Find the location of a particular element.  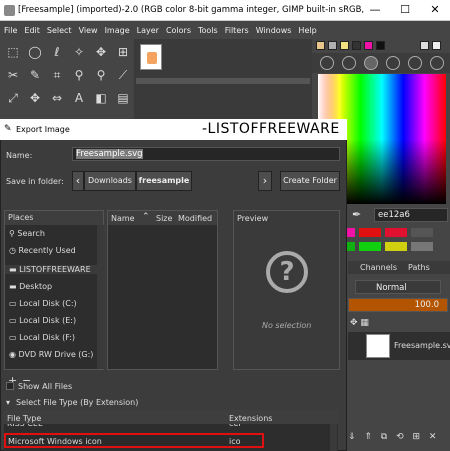

fill-icon: ◧ is located at coordinates (101, 98).